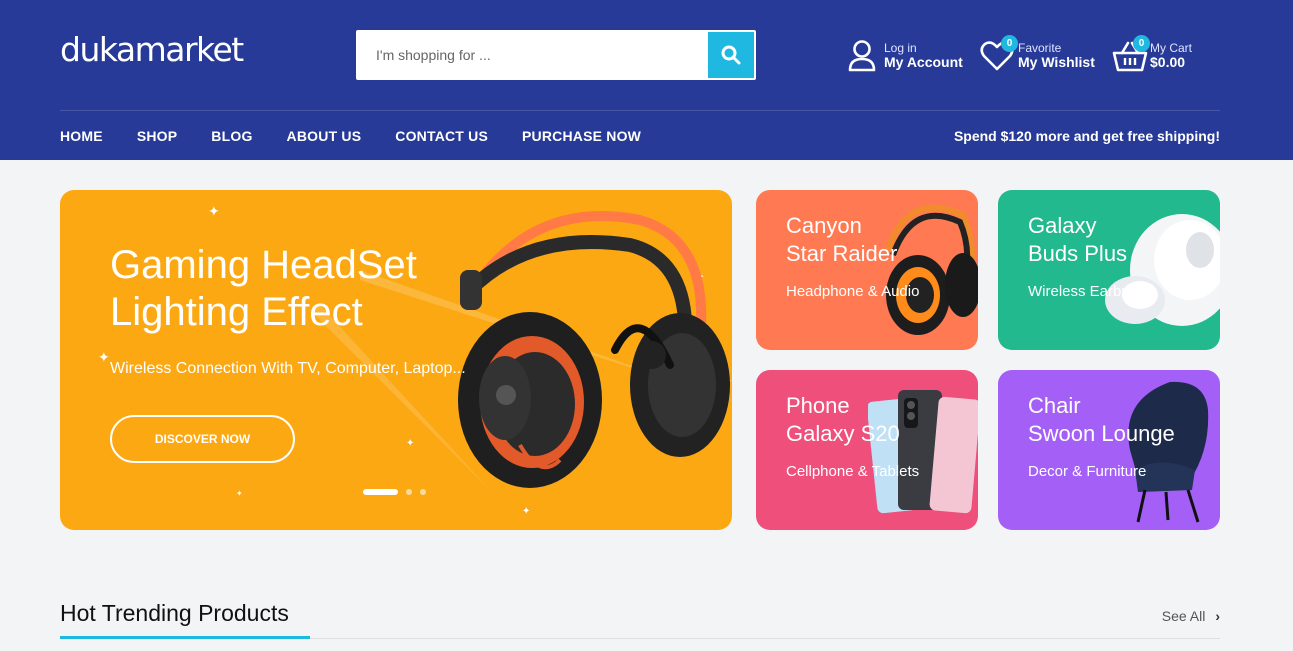  Describe the element at coordinates (818, 405) in the screenshot. I see `card-title-line-1: Phone` at that location.